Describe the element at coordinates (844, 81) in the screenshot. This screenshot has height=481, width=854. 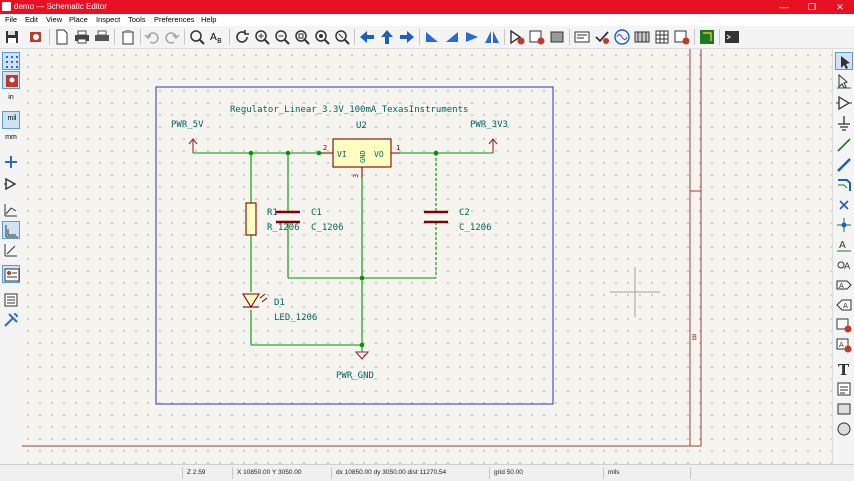
I see `highlight-net-icon` at that location.